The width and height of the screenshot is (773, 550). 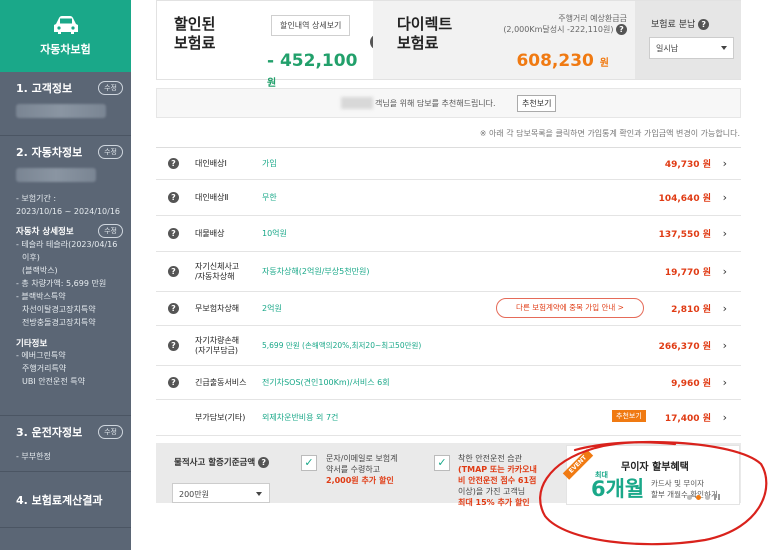 What do you see at coordinates (59, 322) in the screenshot?
I see `detail-line: 전방충돌경고장치특약` at bounding box center [59, 322].